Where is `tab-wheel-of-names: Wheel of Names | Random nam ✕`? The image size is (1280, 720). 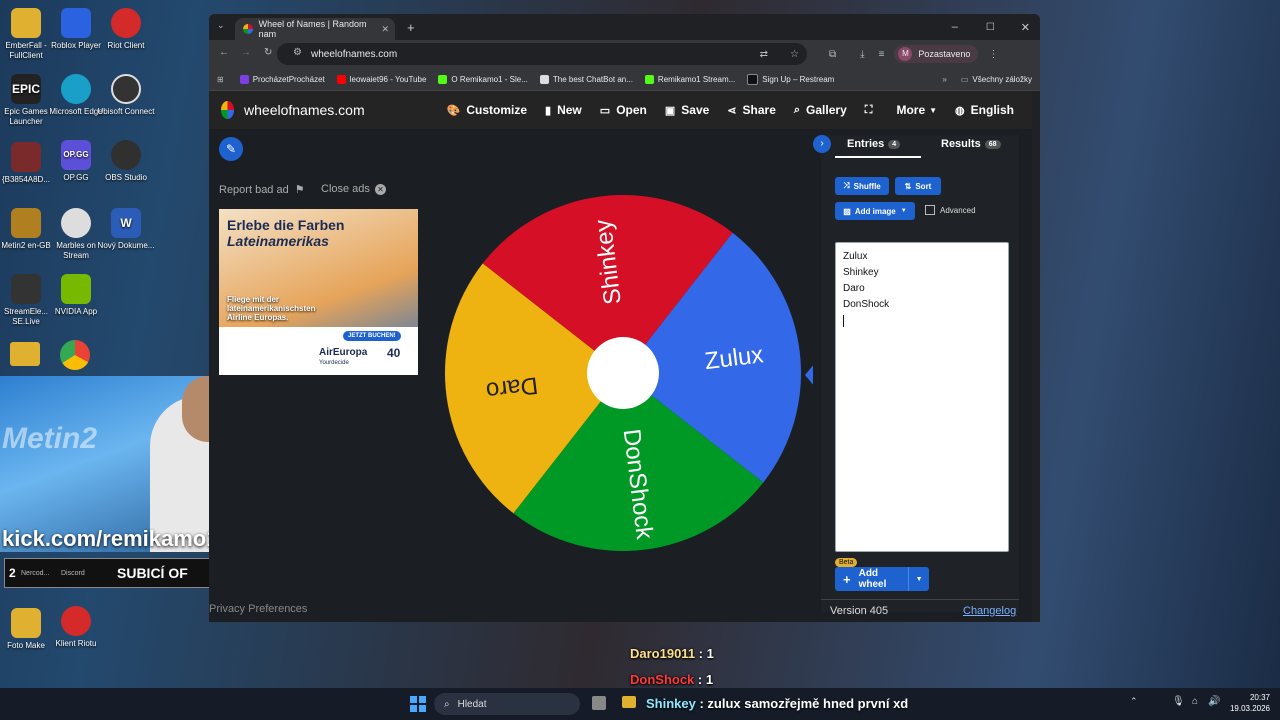
tab-wheel-of-names: Wheel of Names | Random nam ✕ is located at coordinates (315, 29).